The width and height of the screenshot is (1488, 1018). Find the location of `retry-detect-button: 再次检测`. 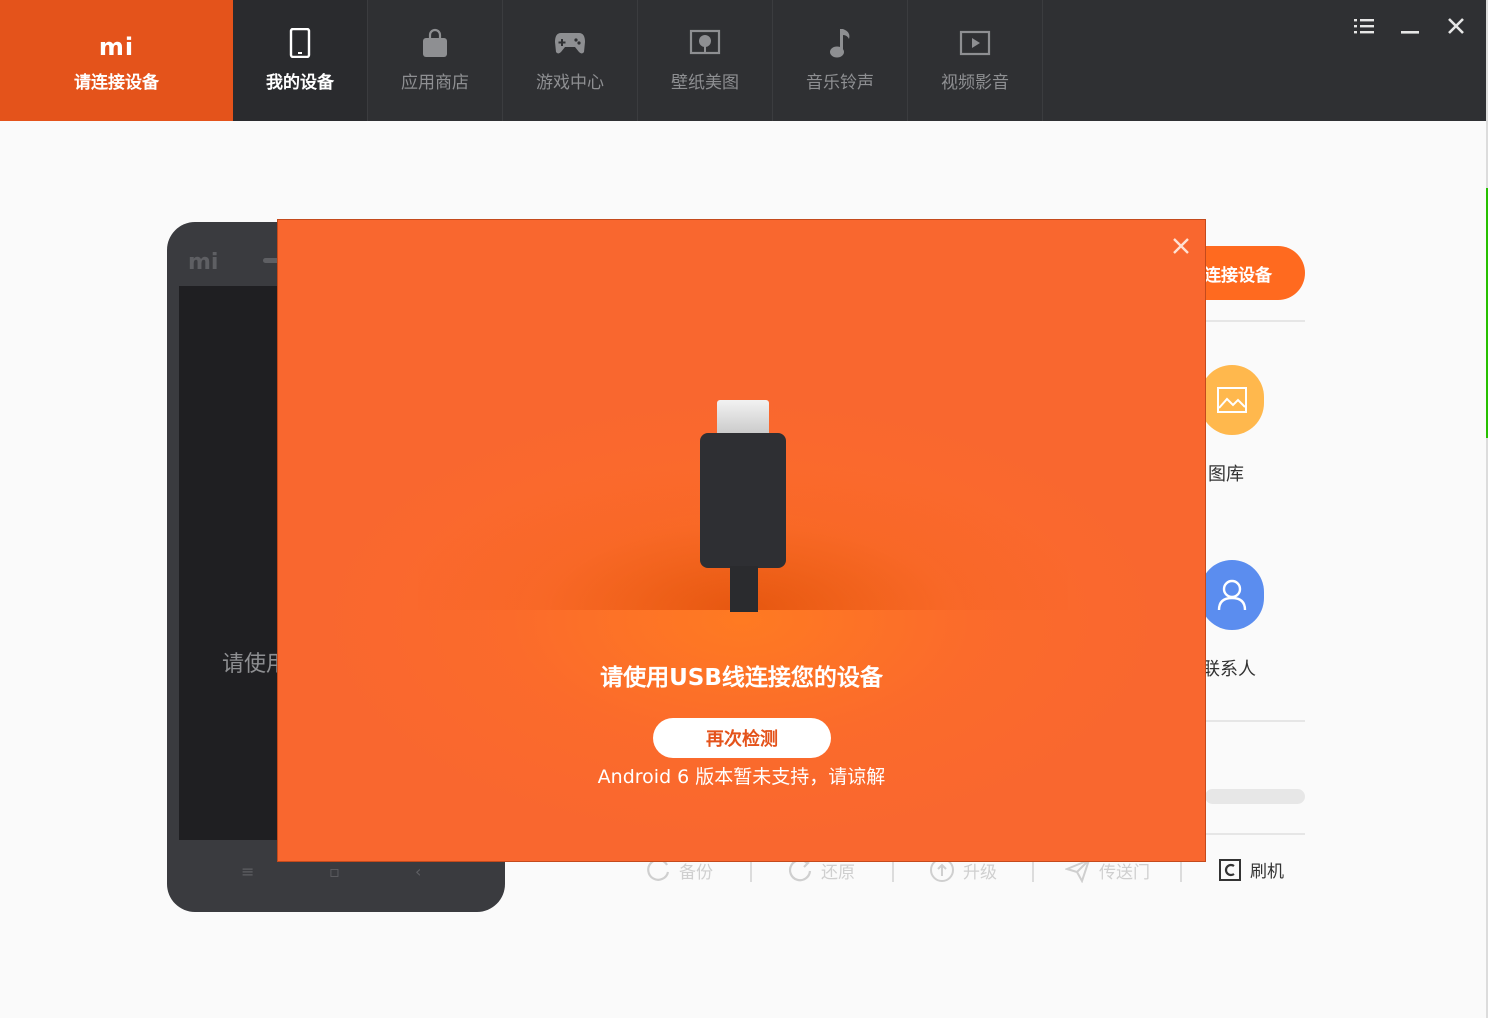

retry-detect-button: 再次检测 is located at coordinates (742, 738).